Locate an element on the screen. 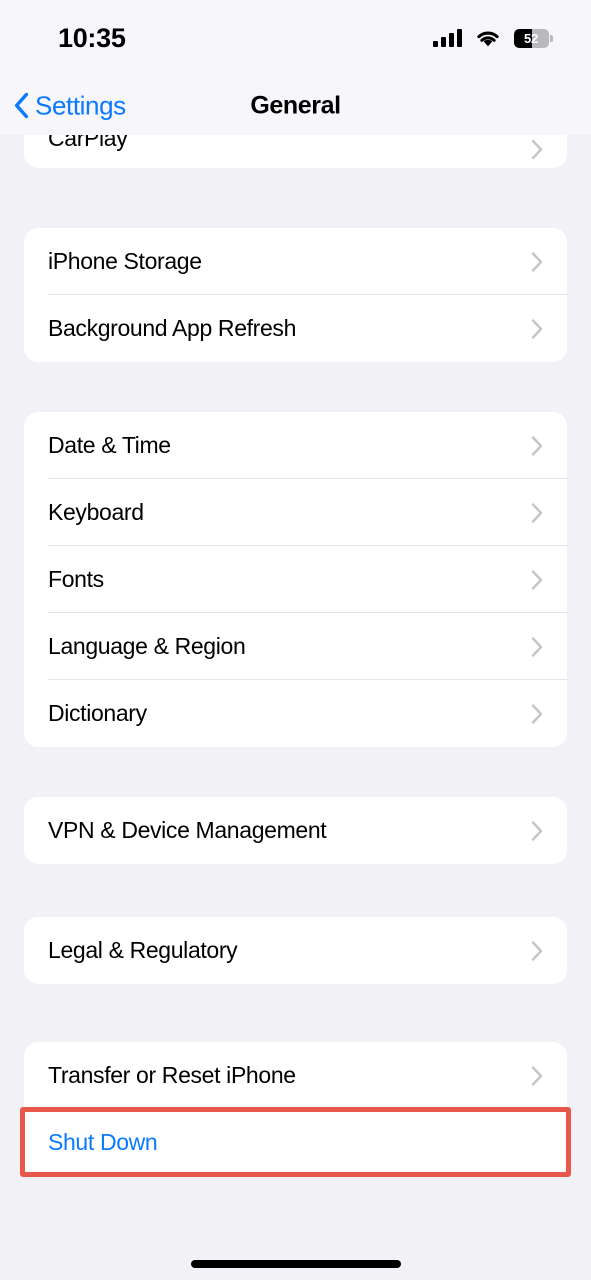 This screenshot has height=1280, width=591. settings-row-fonts: Fonts is located at coordinates (295, 579).